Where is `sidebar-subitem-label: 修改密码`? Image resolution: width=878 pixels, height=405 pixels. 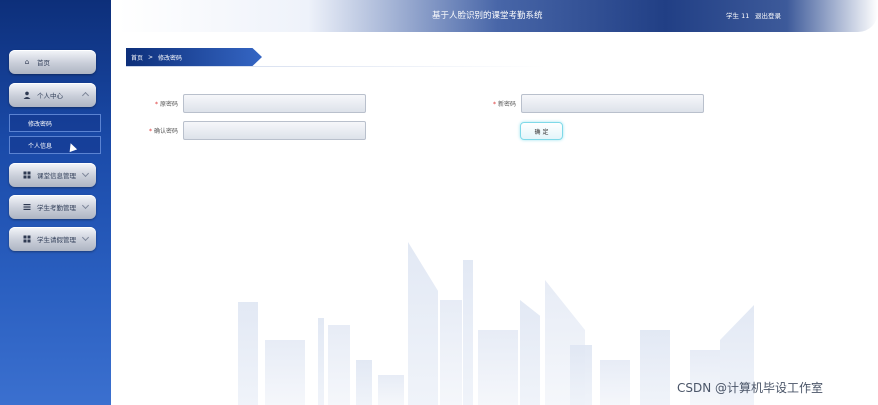 sidebar-subitem-label: 修改密码 is located at coordinates (40, 124).